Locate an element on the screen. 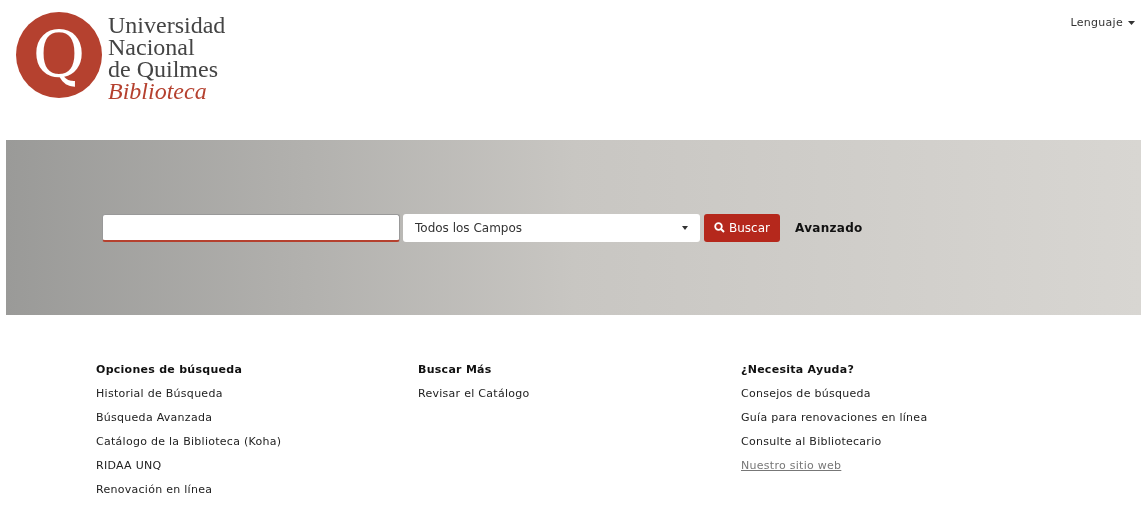 Image resolution: width=1147 pixels, height=521 pixels. search-icon is located at coordinates (719, 227).